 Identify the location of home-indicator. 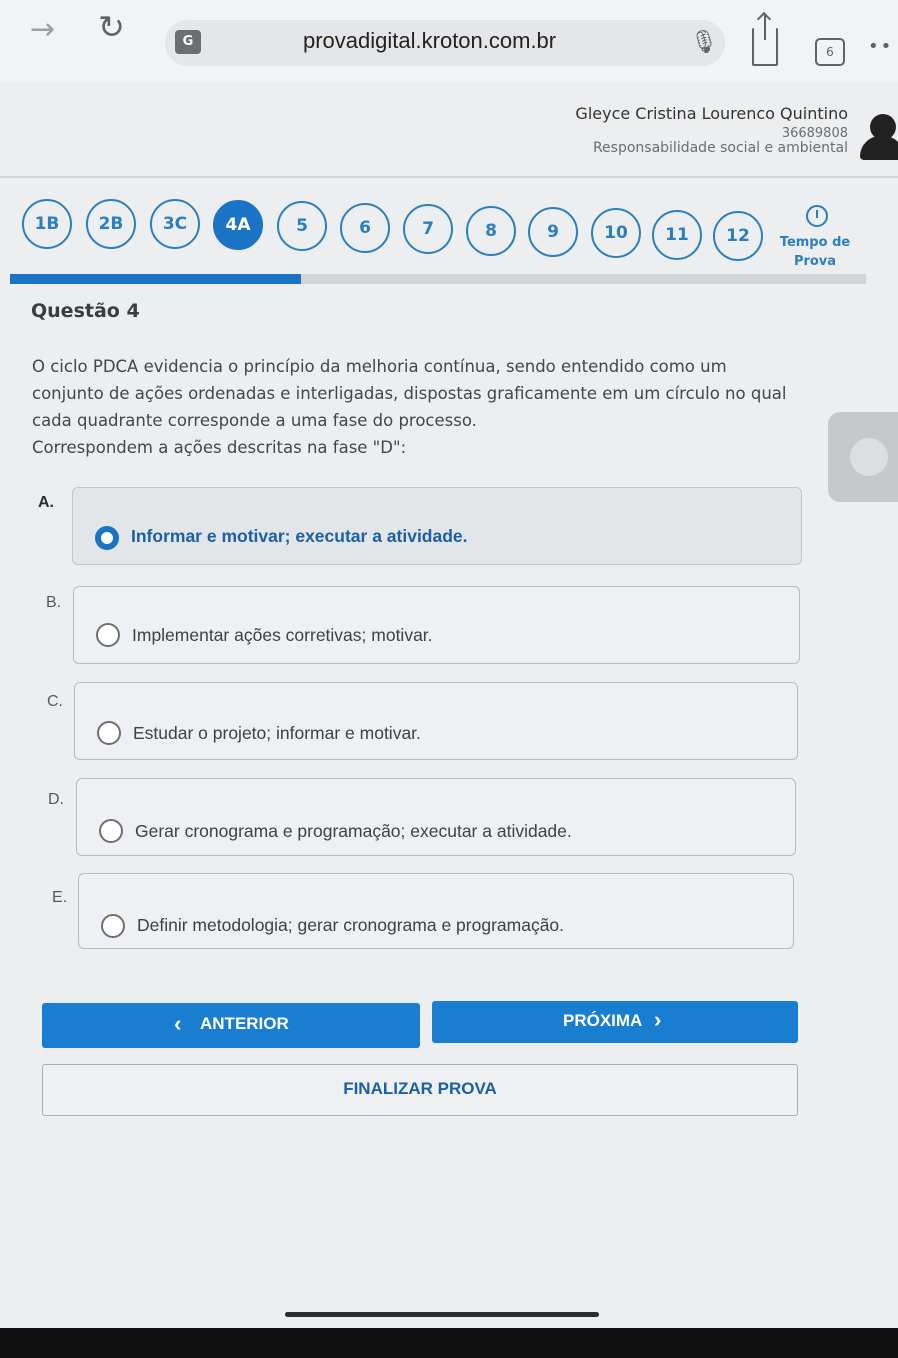
(442, 1314).